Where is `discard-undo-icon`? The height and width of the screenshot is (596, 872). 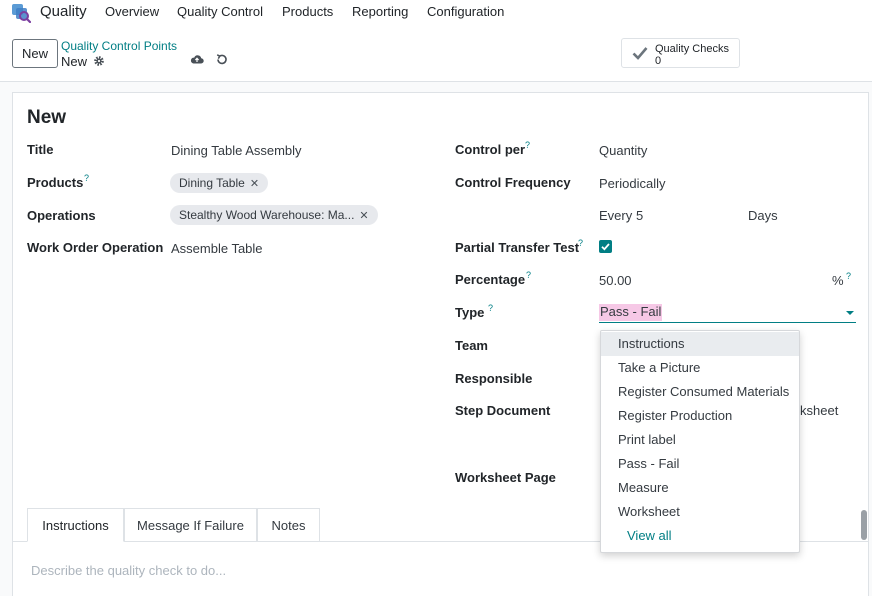 discard-undo-icon is located at coordinates (221, 59).